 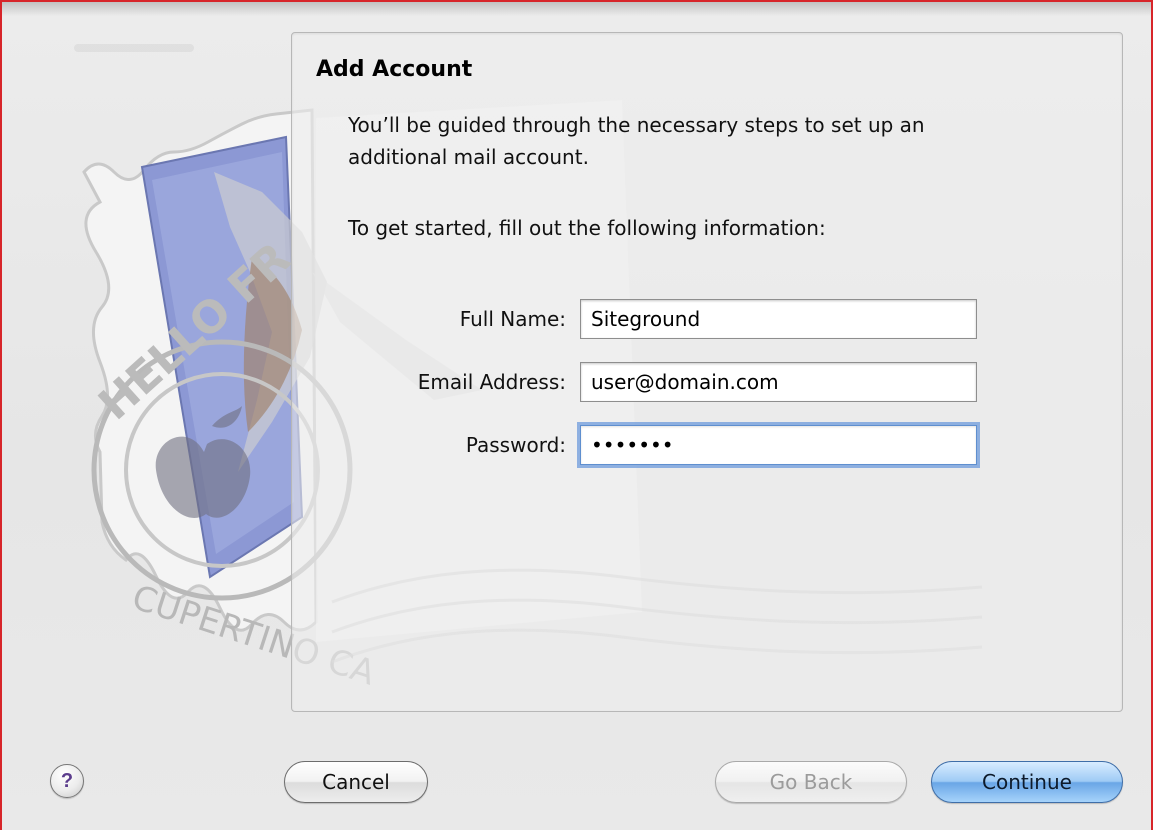 I want to click on continue-button: Continue, so click(x=1027, y=782).